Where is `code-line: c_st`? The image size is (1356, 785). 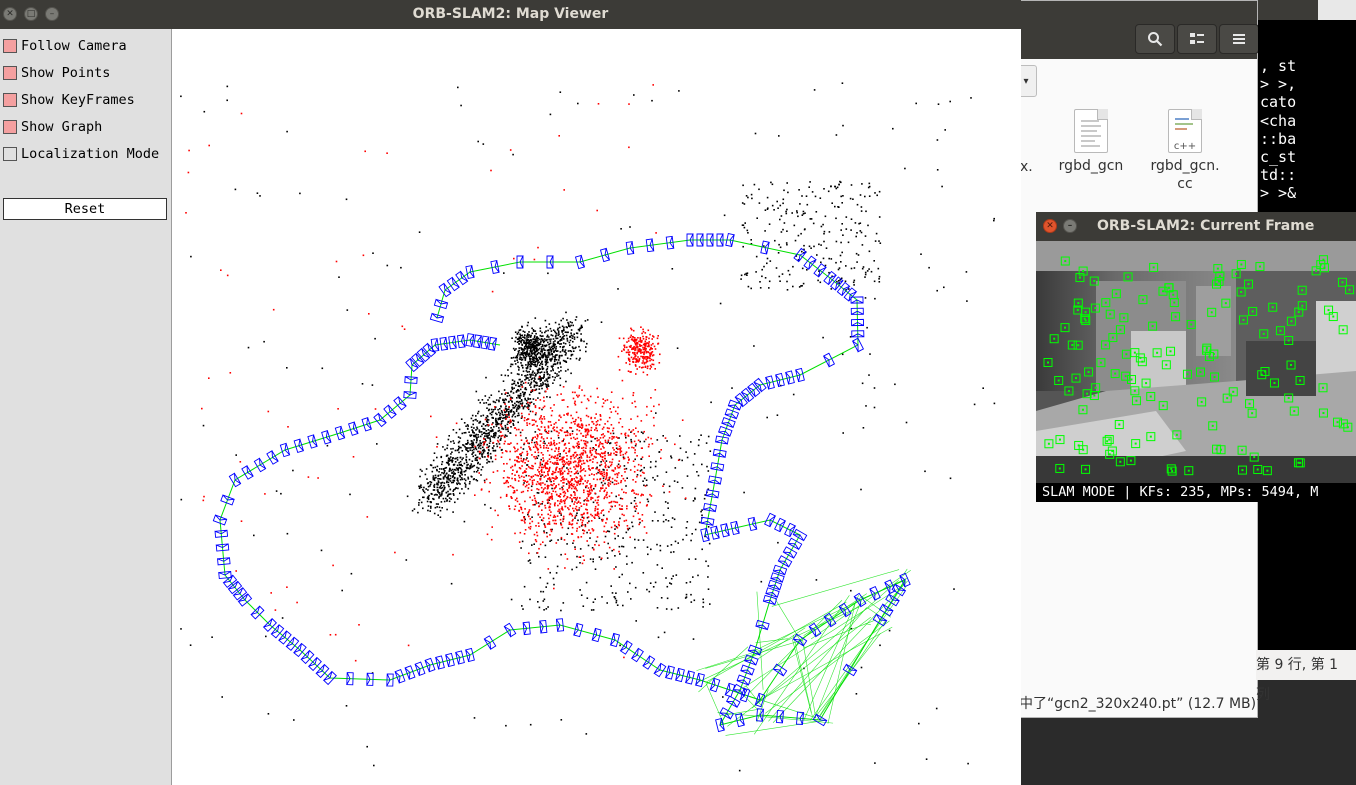 code-line: c_st is located at coordinates (1278, 157).